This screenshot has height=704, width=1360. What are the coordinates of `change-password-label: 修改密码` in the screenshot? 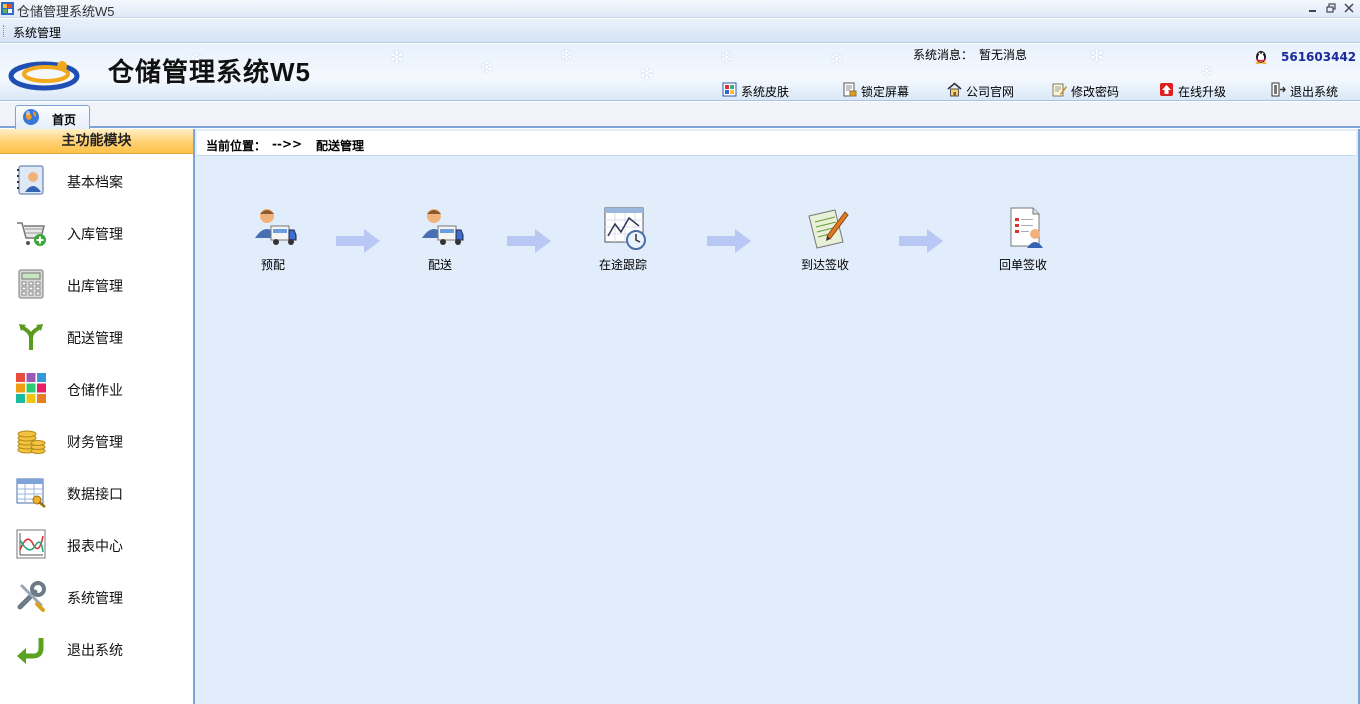 It's located at (1095, 92).